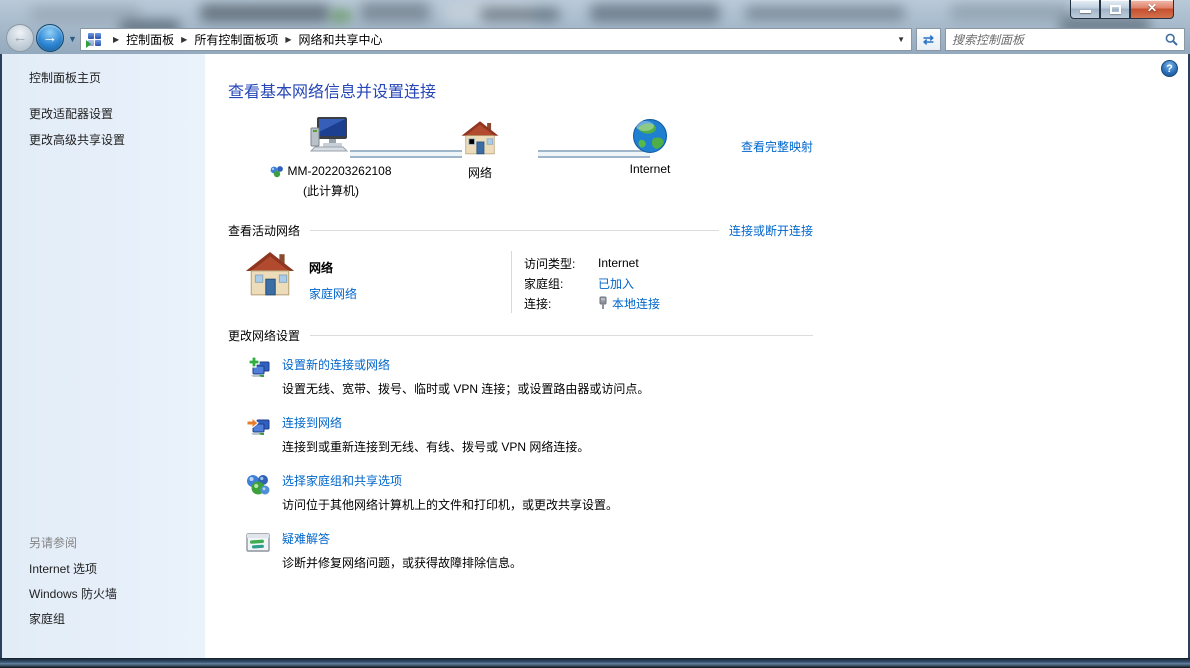 The height and width of the screenshot is (668, 1190). What do you see at coordinates (716, 434) in the screenshot?
I see `setting-item-connect-network: 连接到网络 连接到或重新连接到无线、有线、拨号或 VPN 网络连接。` at bounding box center [716, 434].